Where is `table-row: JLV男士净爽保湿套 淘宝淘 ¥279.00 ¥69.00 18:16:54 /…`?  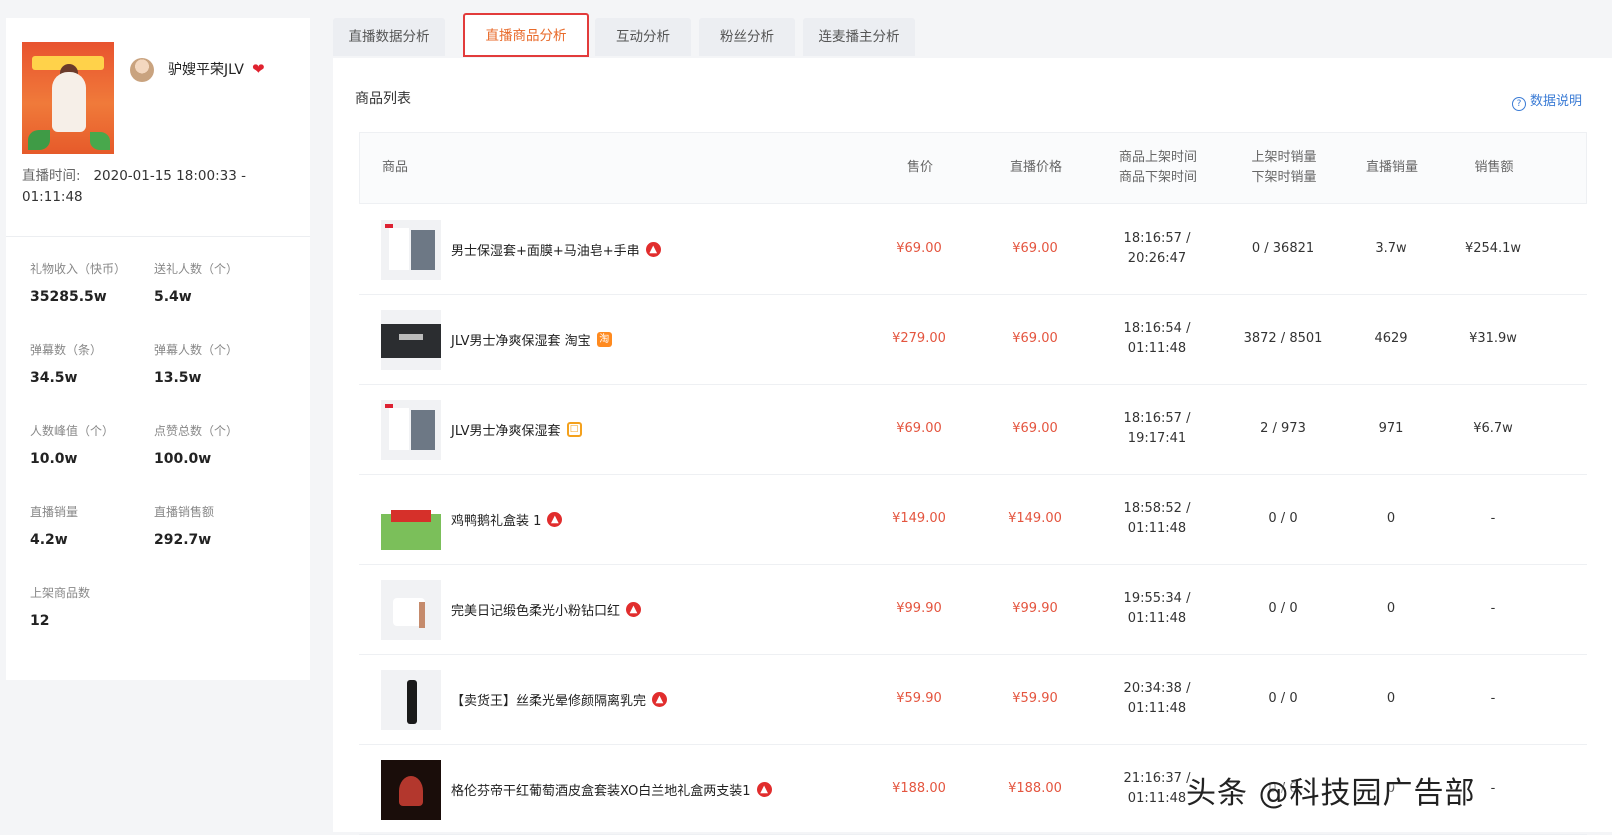
table-row: JLV男士净爽保湿套 淘宝淘 ¥279.00 ¥69.00 18:16:54 /… is located at coordinates (973, 339).